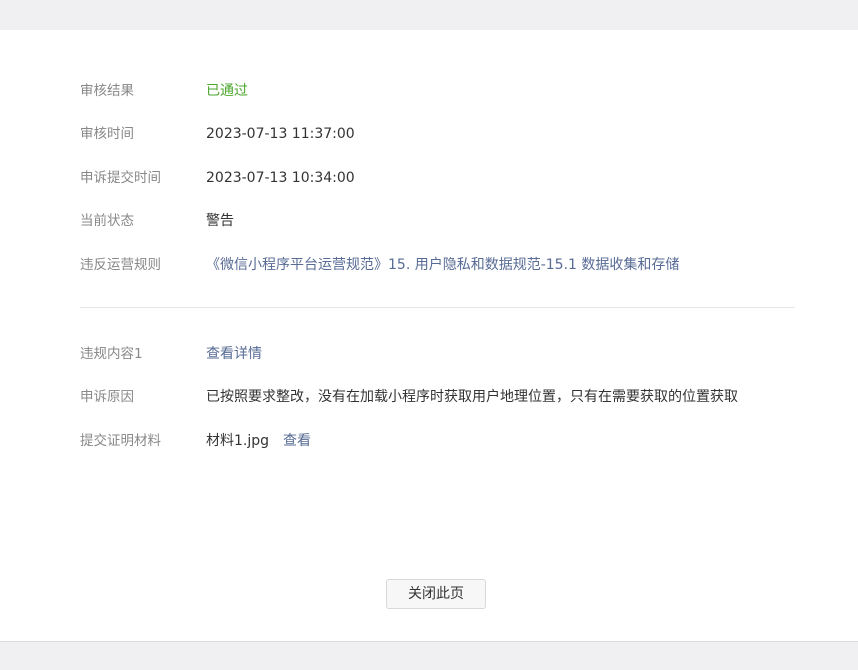 Image resolution: width=858 pixels, height=670 pixels. What do you see at coordinates (437, 307) in the screenshot?
I see `section-divider` at bounding box center [437, 307].